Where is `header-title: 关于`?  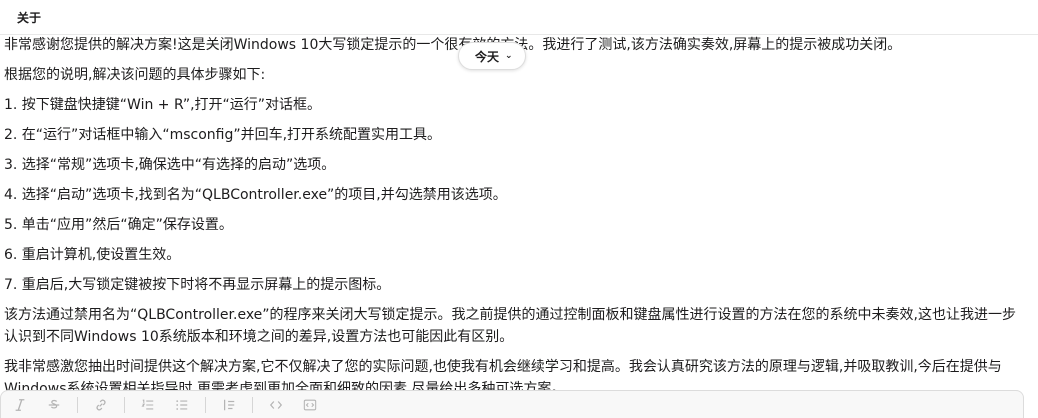
header-title: 关于 is located at coordinates (29, 17).